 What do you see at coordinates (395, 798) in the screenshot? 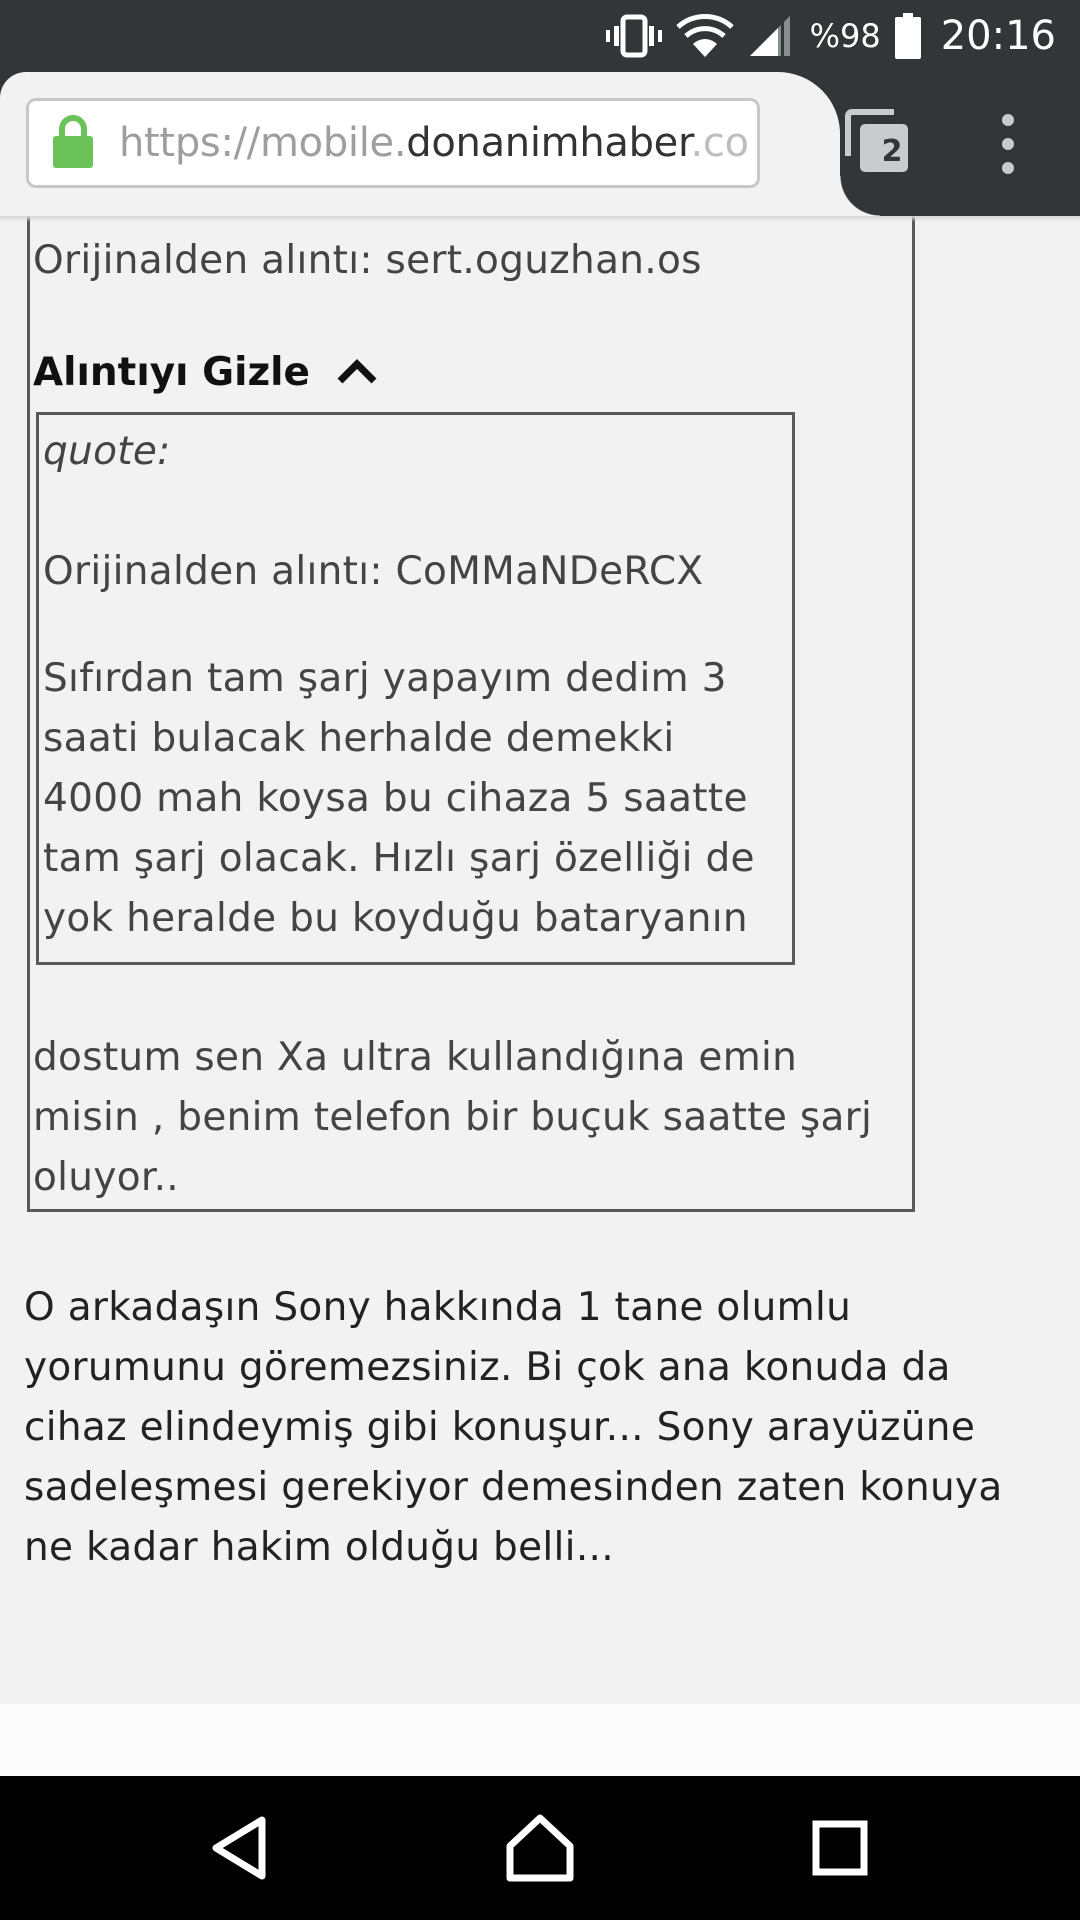
I see `inner-quote-line: 4000 mah koysa bu cihaza 5 saatte` at bounding box center [395, 798].